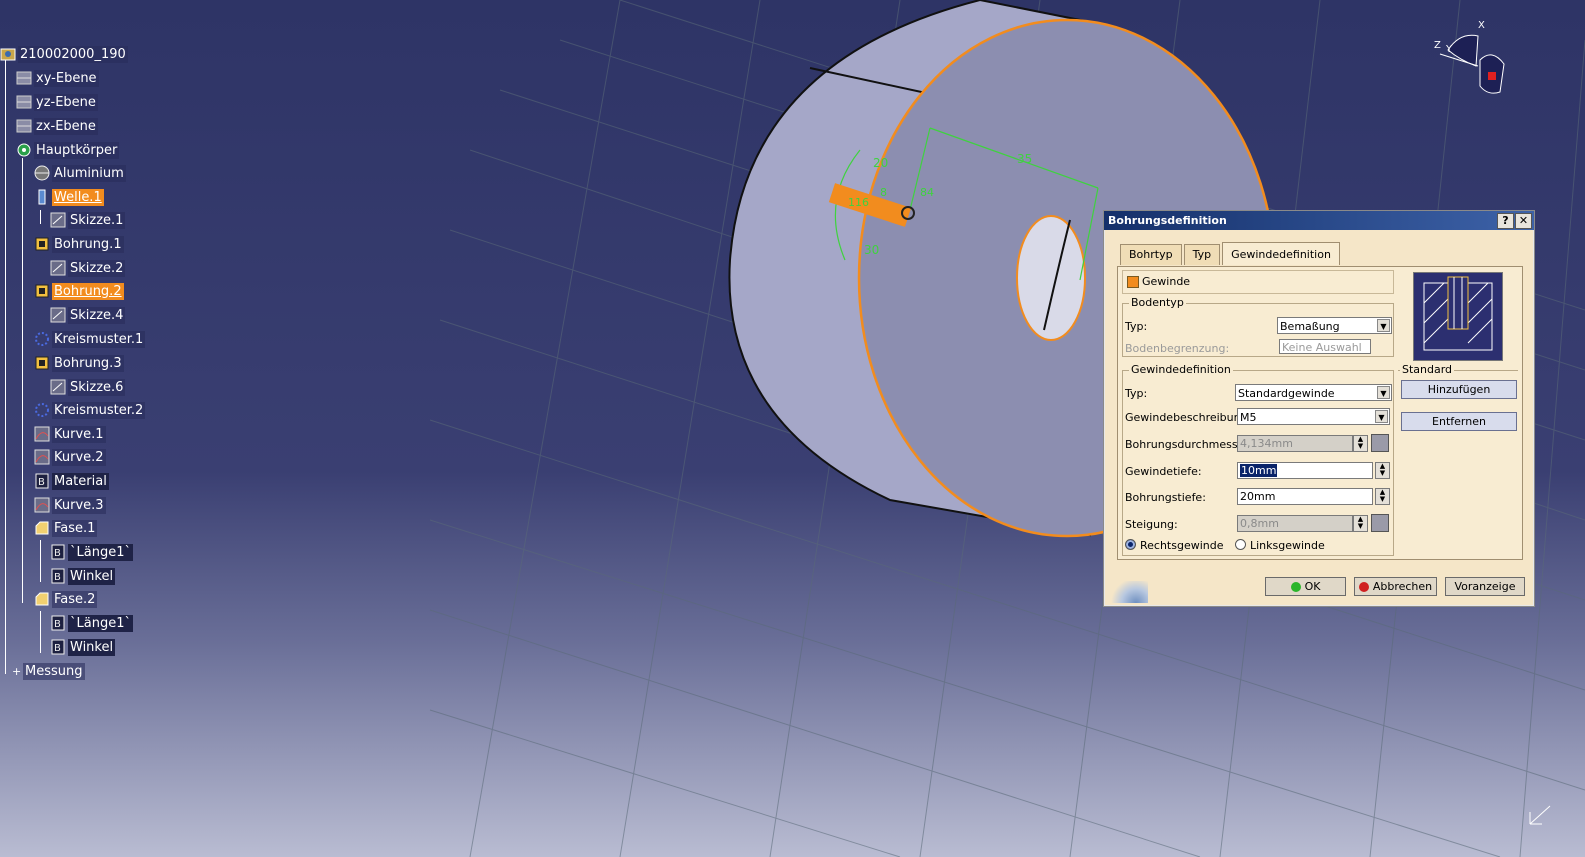  I want to click on dialog-tabs: Bohrtyp Typ Gewindedefinition, so click(1231, 254).